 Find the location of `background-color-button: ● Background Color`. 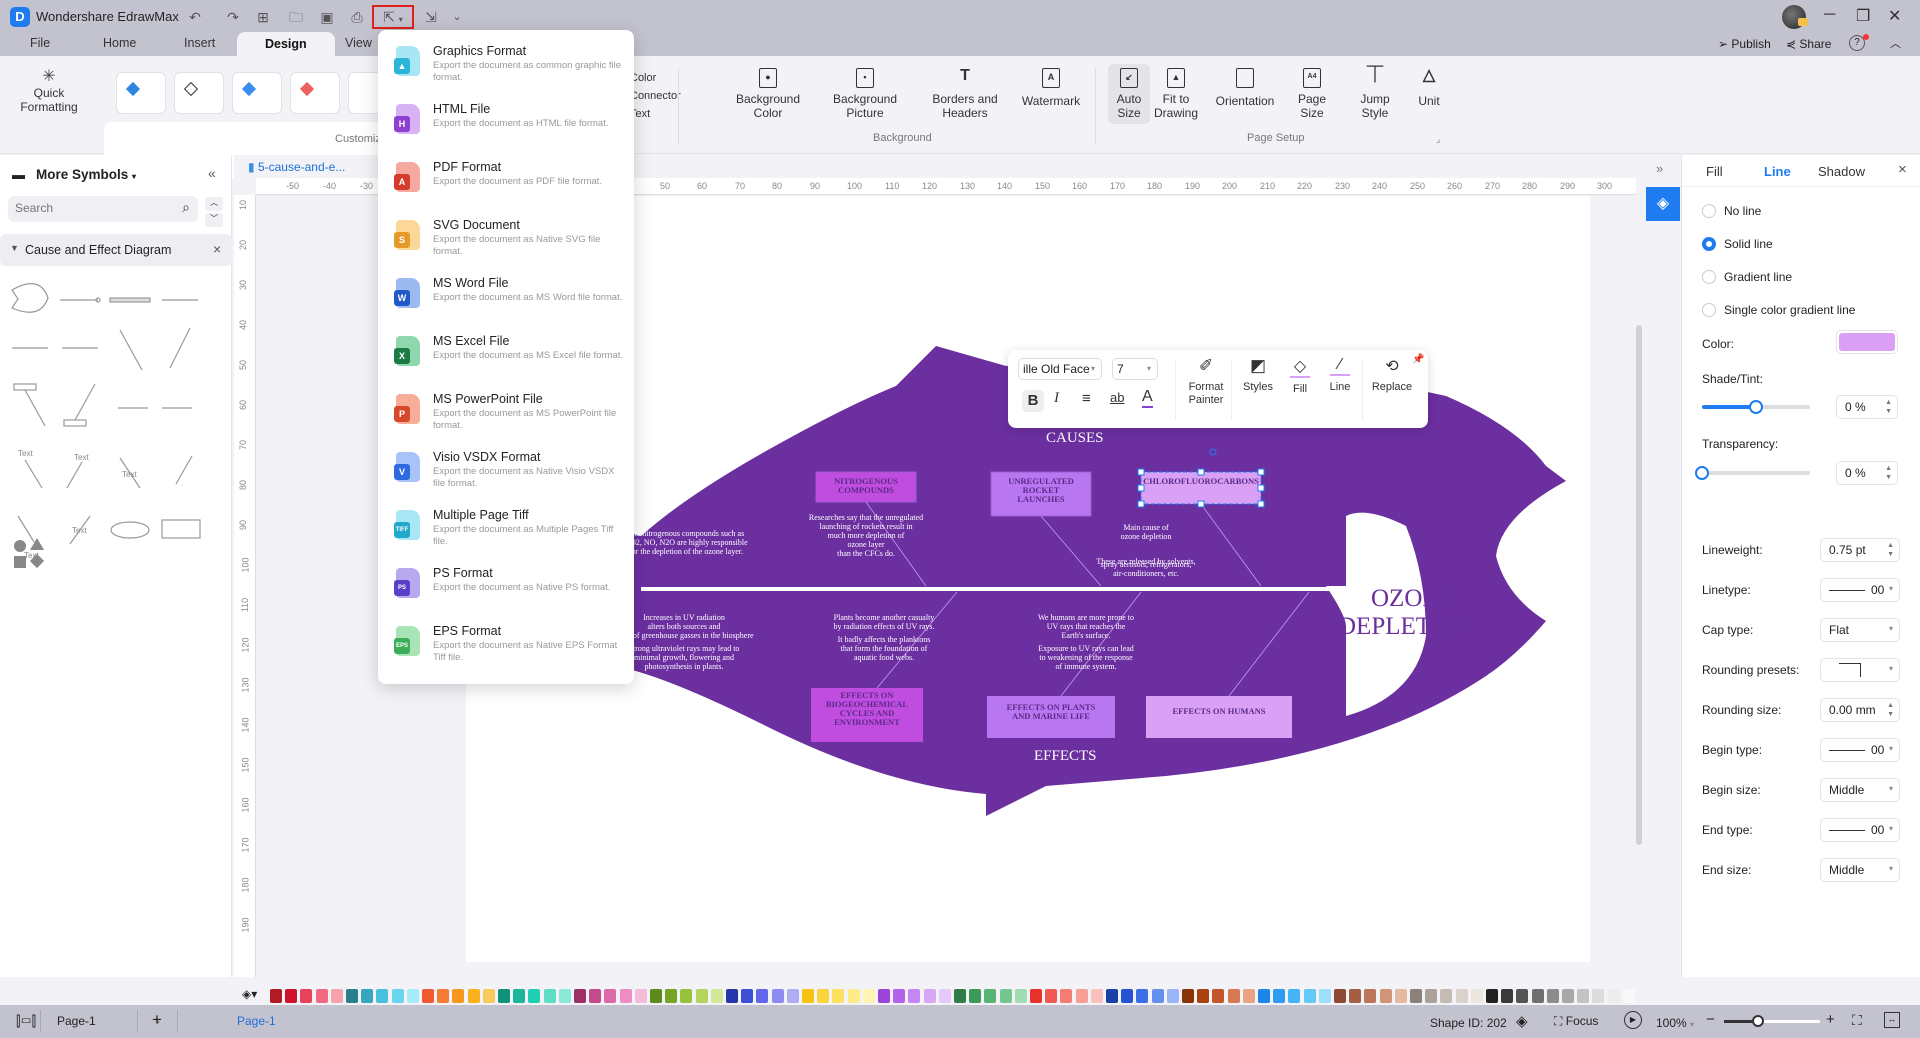

background-color-button: ● Background Color is located at coordinates (768, 94).